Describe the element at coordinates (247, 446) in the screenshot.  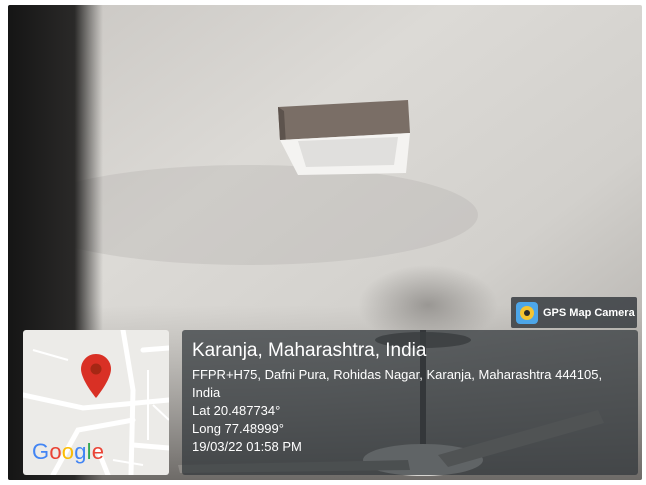
I see `timestamp-text: 19/03/22 01:58 PM` at that location.